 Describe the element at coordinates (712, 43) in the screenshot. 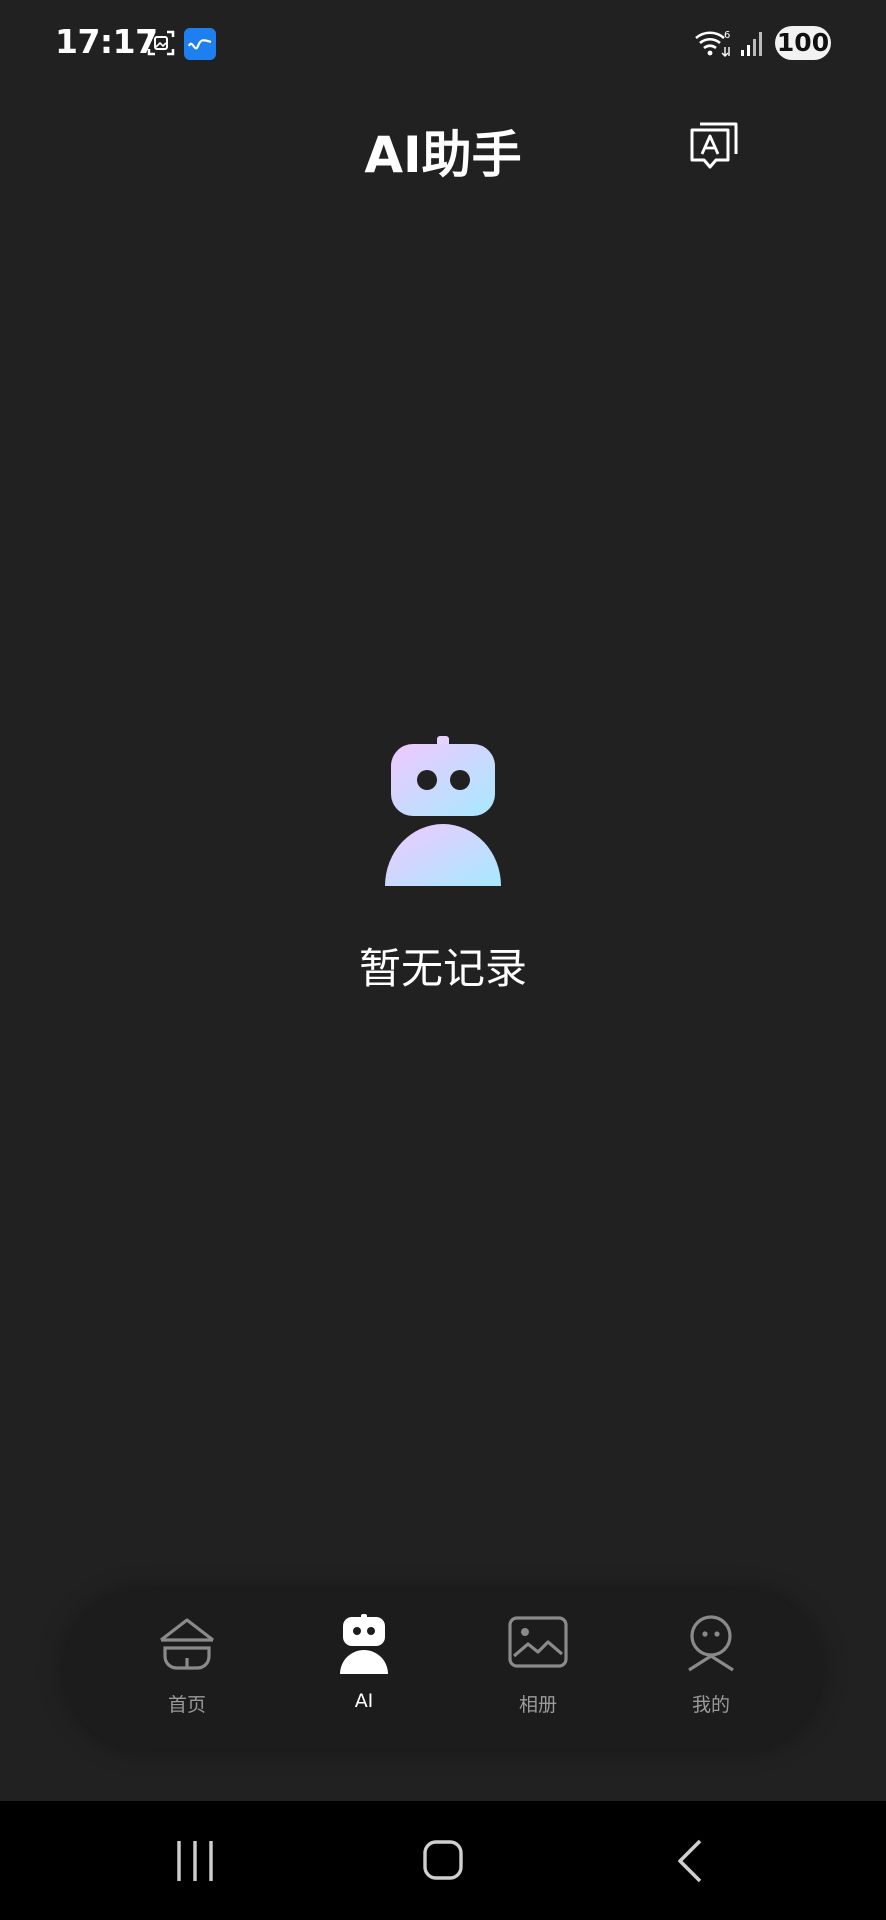

I see `wifi-icon: 6` at that location.